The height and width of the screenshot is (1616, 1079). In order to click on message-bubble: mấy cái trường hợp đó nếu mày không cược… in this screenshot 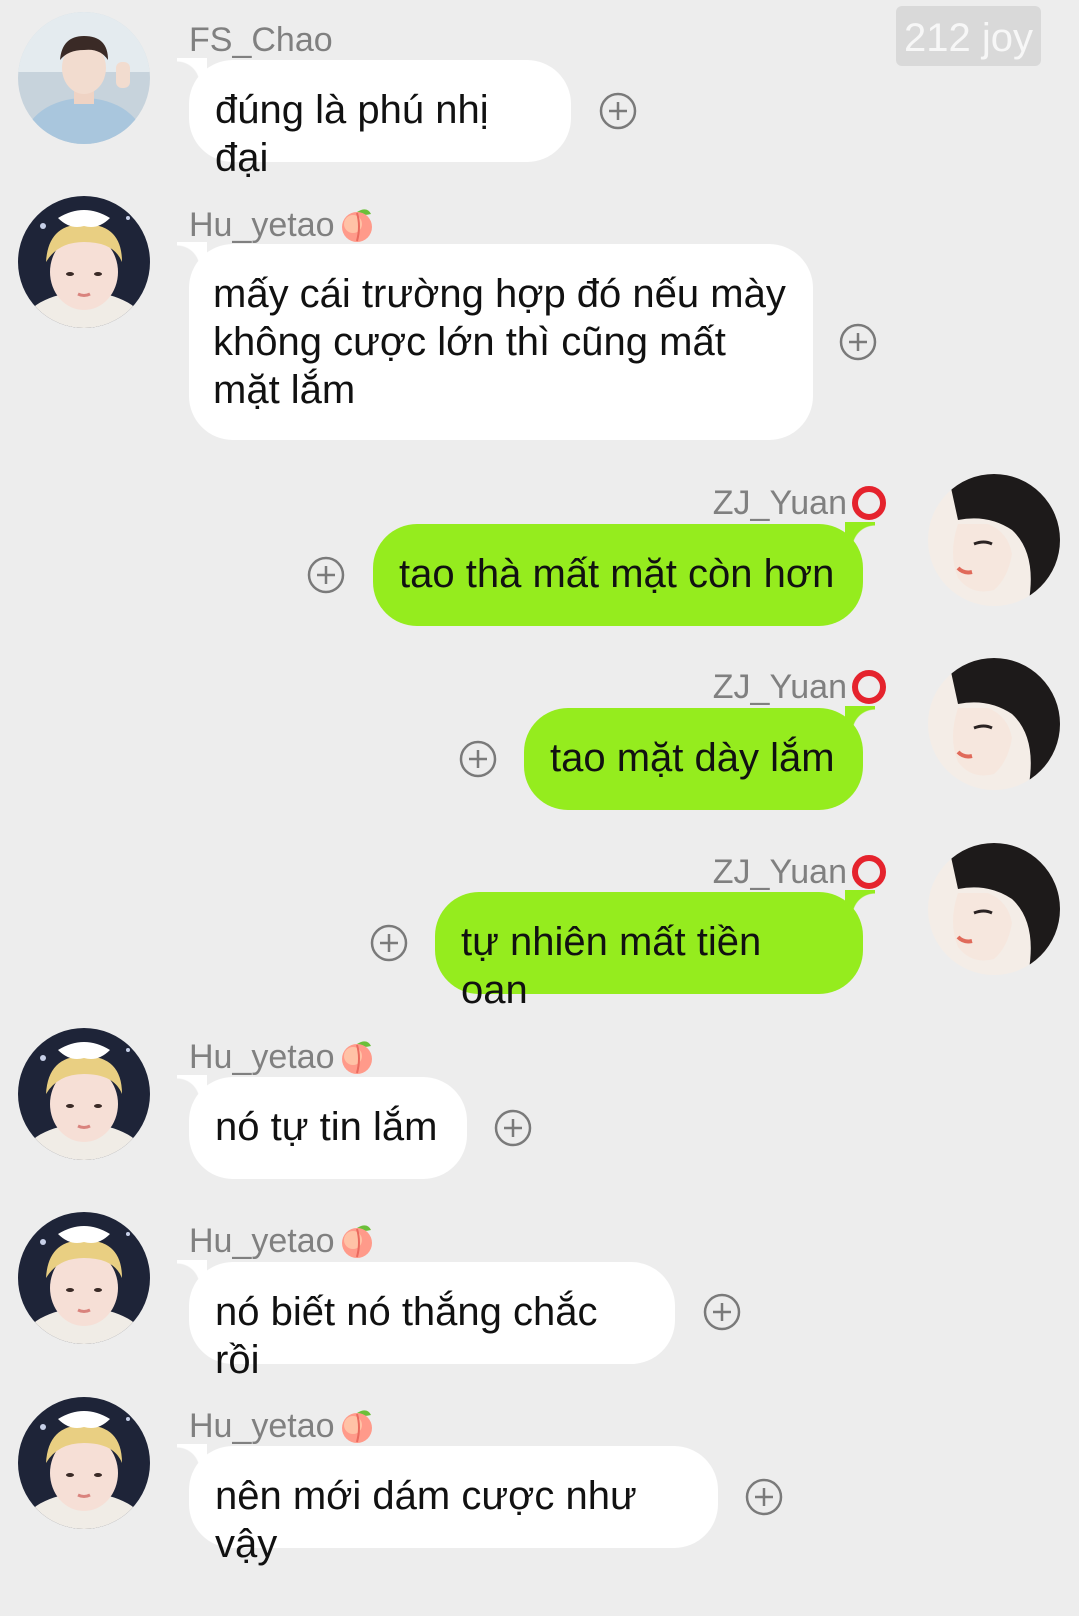, I will do `click(495, 341)`.